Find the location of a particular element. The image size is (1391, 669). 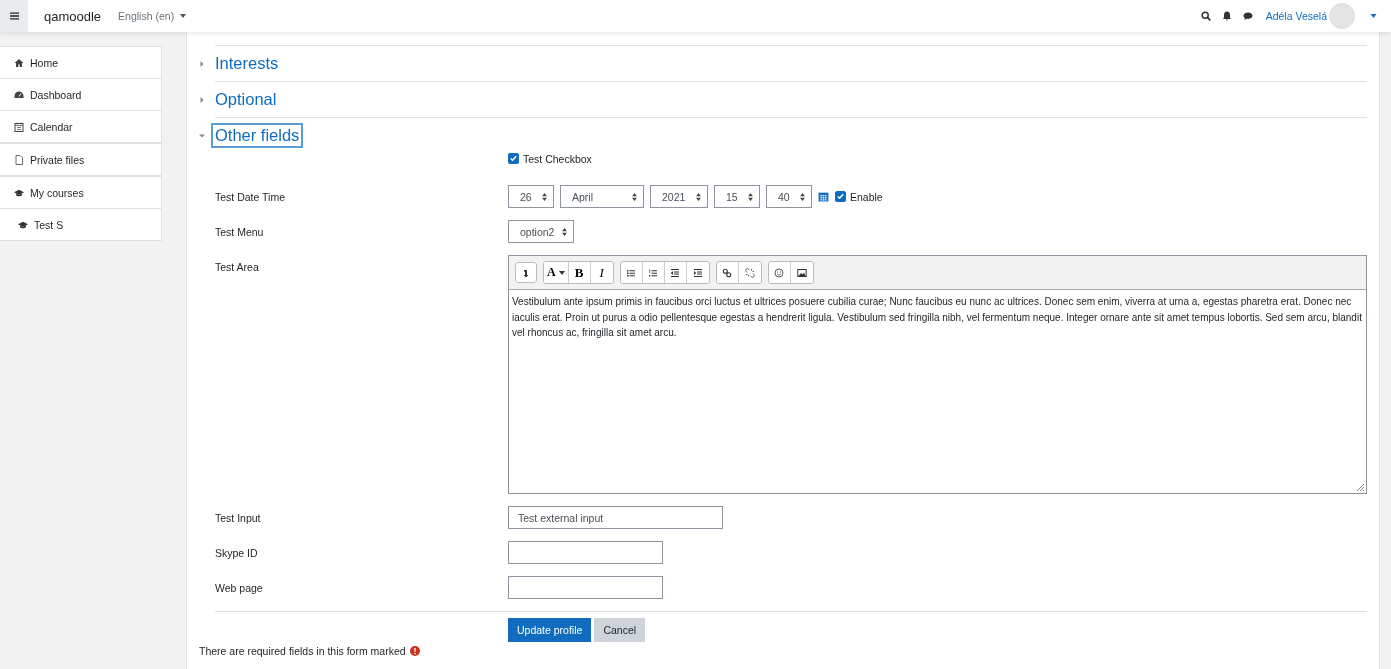

sidebar-label: Dashboard is located at coordinates (56, 94).